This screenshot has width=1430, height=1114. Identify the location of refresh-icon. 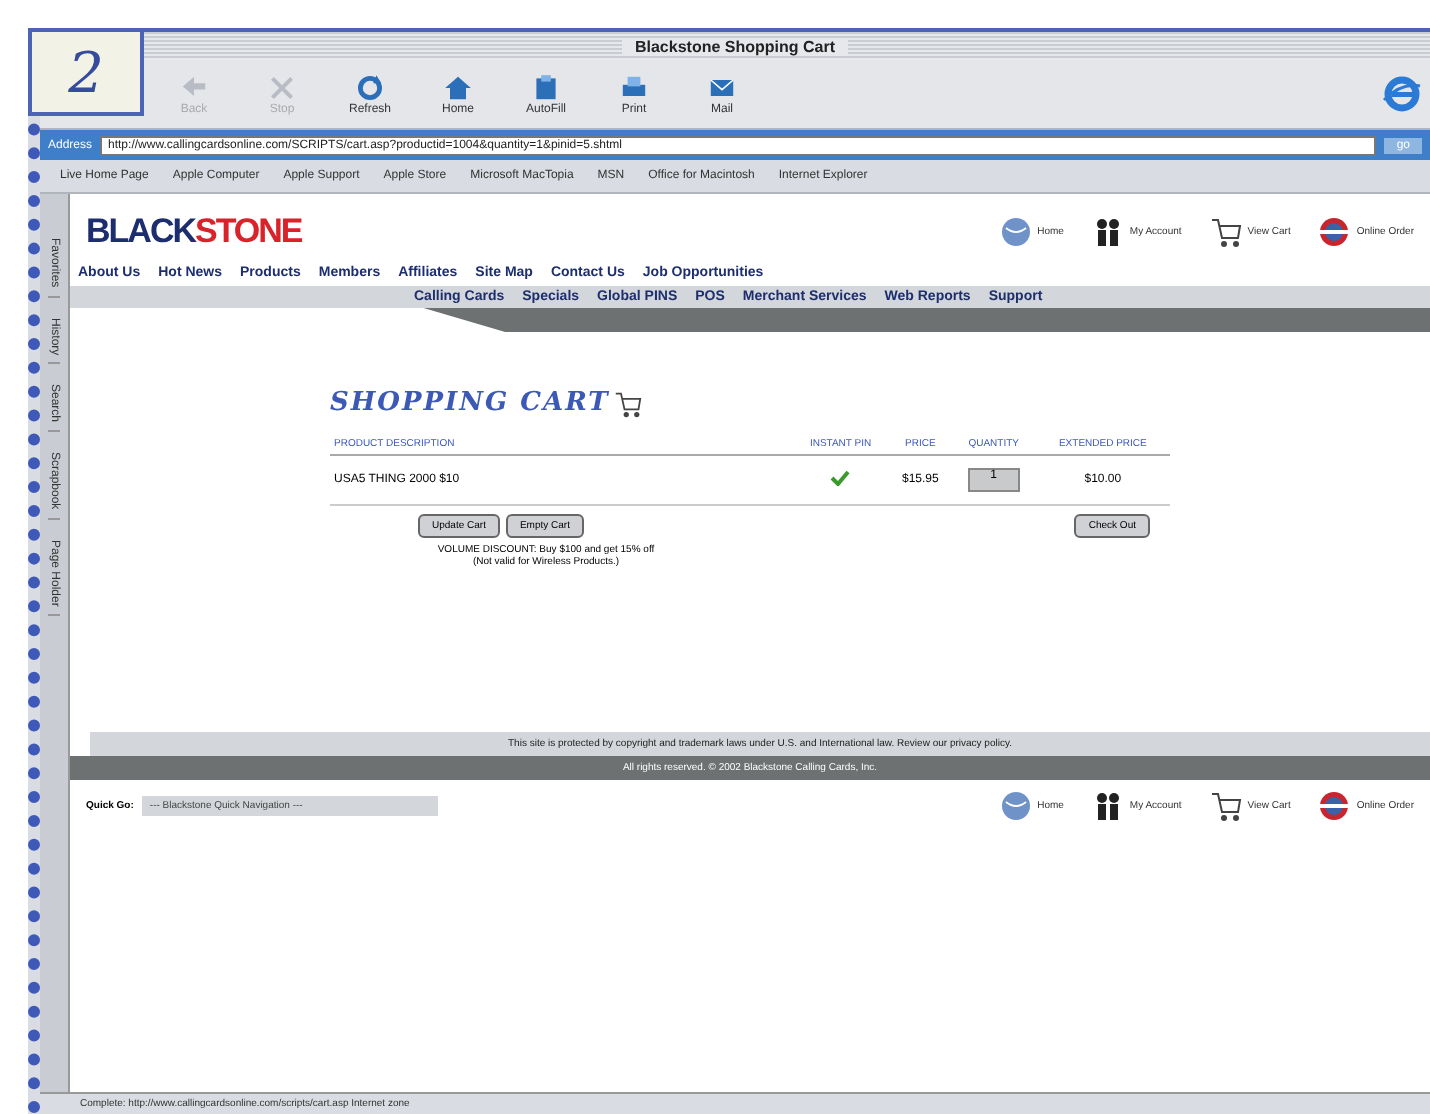
(370, 88).